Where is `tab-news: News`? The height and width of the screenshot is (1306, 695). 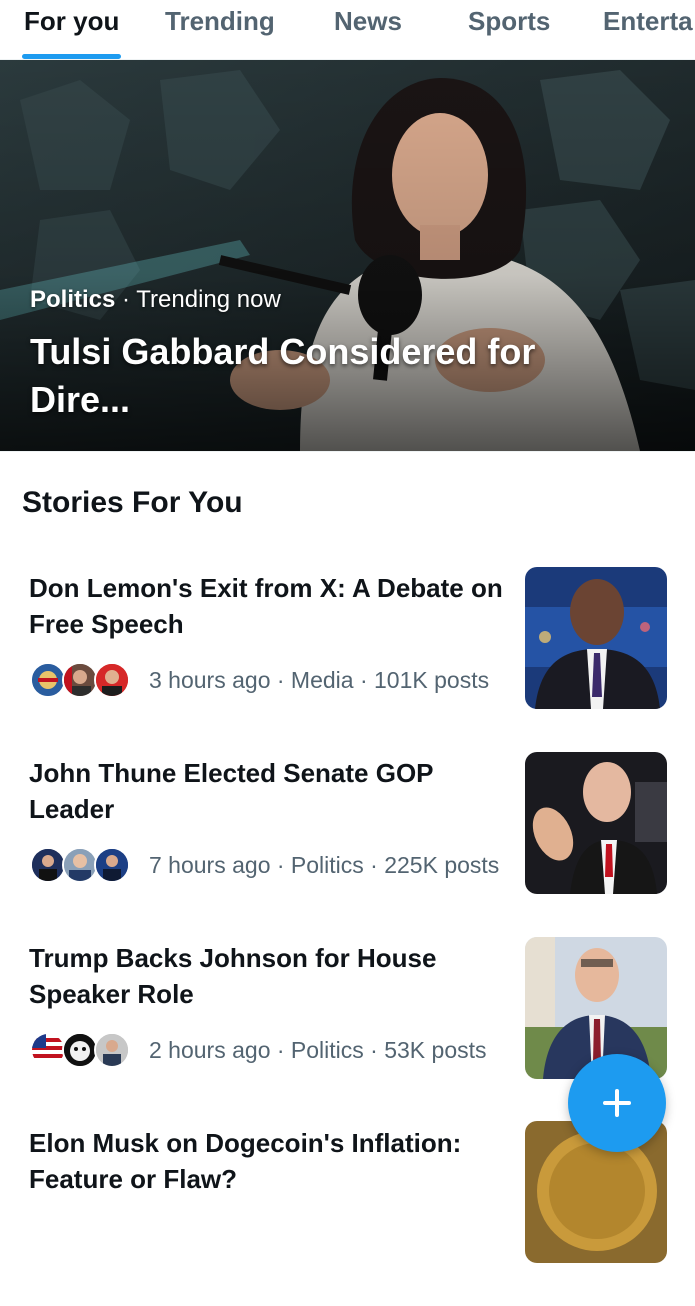 tab-news: News is located at coordinates (368, 29).